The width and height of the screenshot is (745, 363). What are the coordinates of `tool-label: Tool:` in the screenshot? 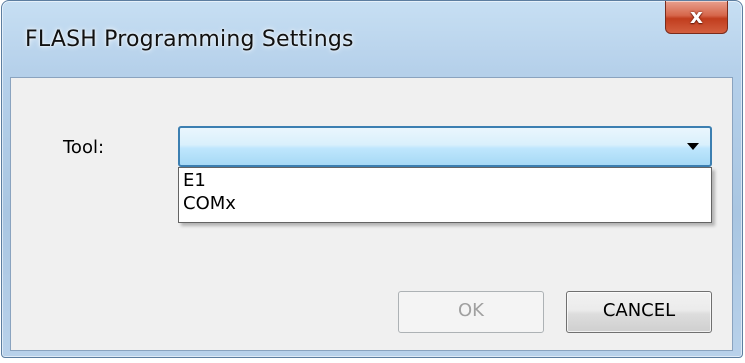 It's located at (84, 147).